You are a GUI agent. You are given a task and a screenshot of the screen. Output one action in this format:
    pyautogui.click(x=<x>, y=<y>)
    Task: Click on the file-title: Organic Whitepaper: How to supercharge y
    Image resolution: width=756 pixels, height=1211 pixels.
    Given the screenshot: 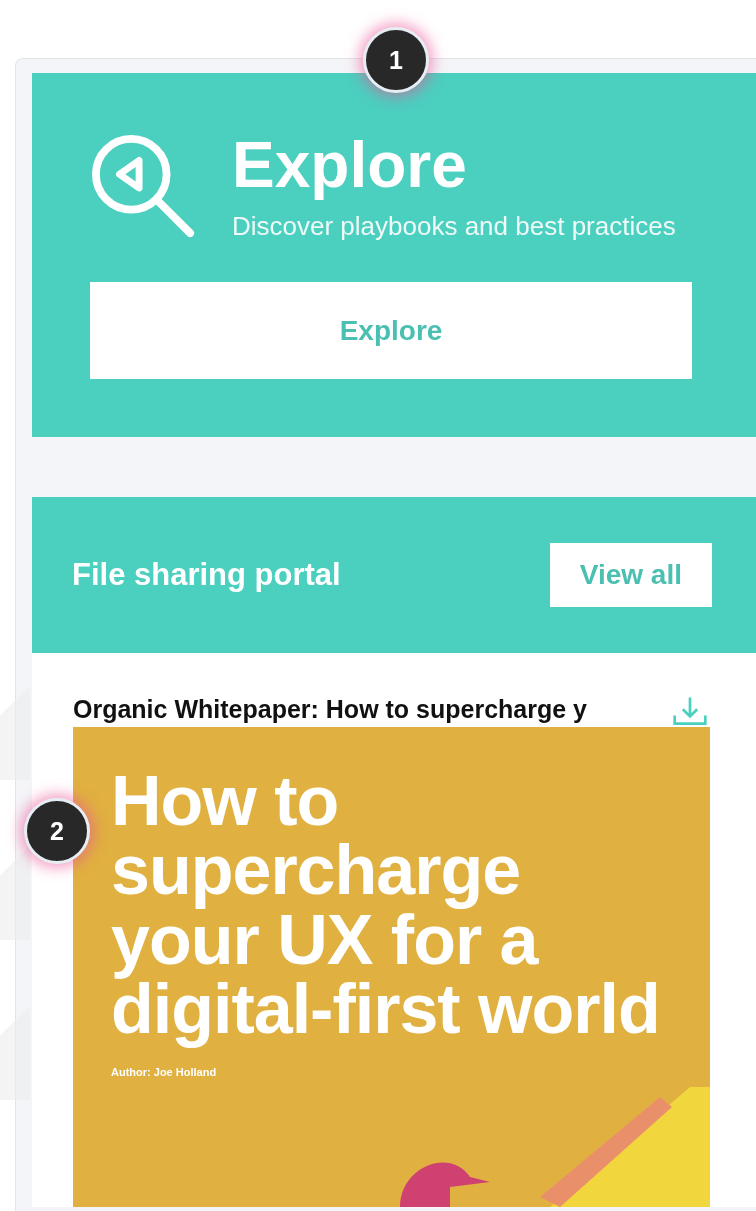 What is the action you would take?
    pyautogui.click(x=330, y=709)
    